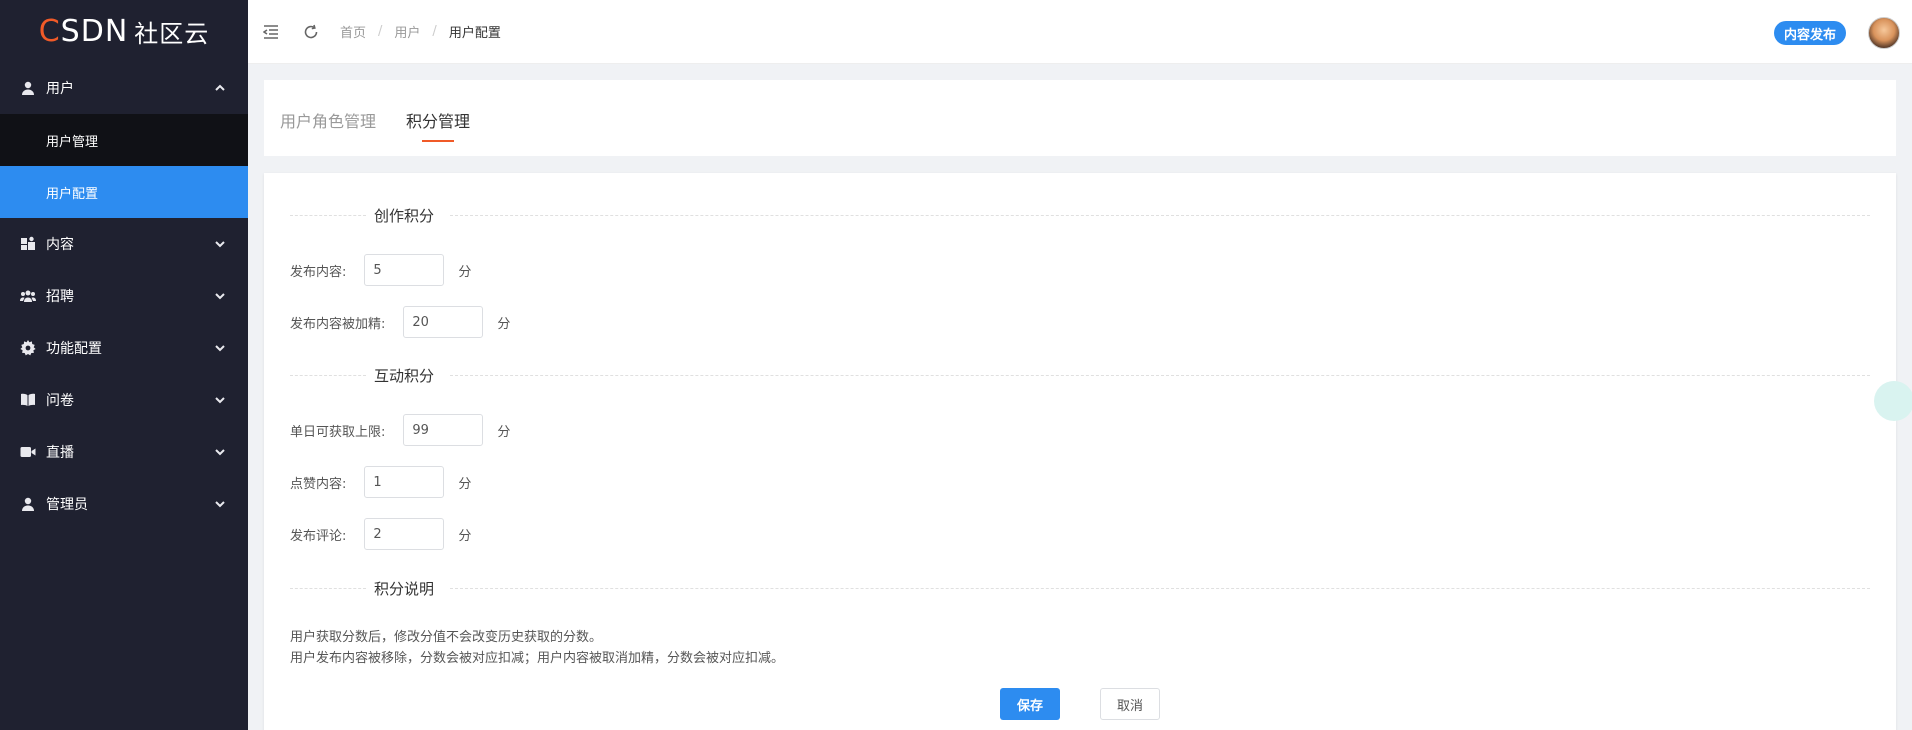 This screenshot has width=1912, height=730. What do you see at coordinates (318, 484) in the screenshot?
I see `field-label: 点赞内容:` at bounding box center [318, 484].